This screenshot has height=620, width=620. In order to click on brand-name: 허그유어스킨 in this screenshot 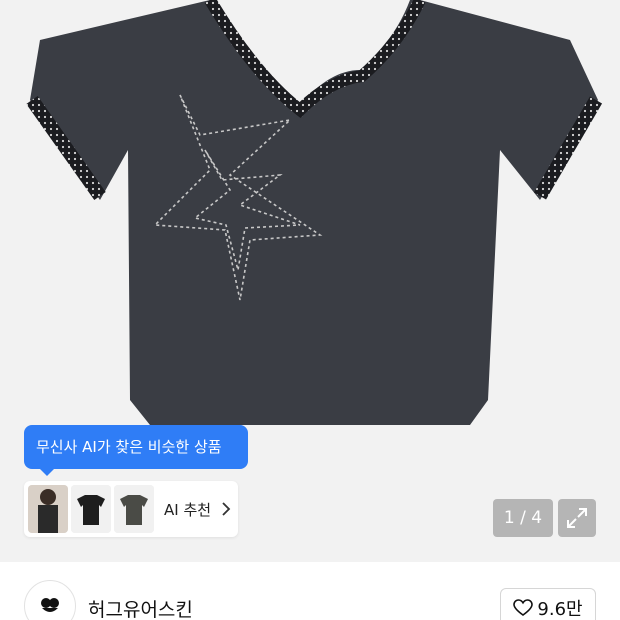, I will do `click(140, 607)`.